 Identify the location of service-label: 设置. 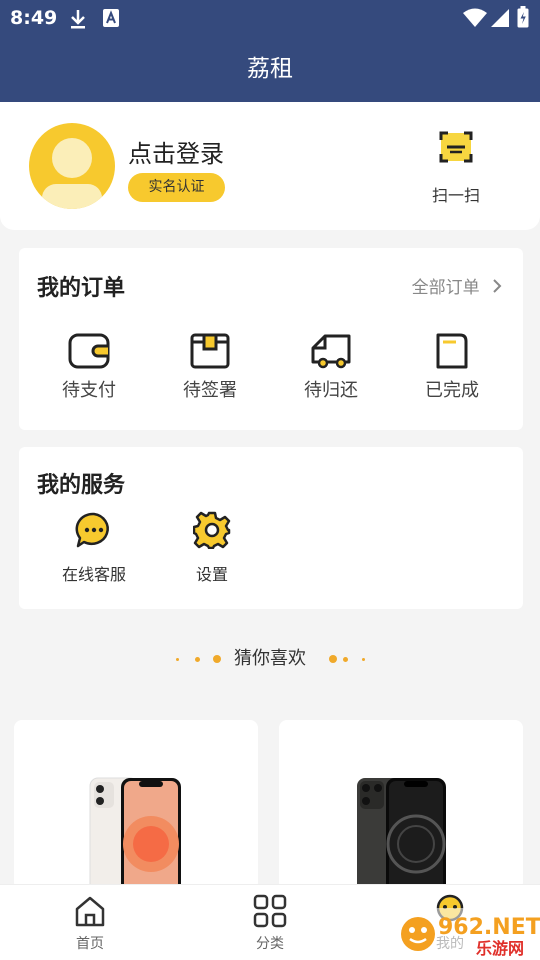
(211, 574).